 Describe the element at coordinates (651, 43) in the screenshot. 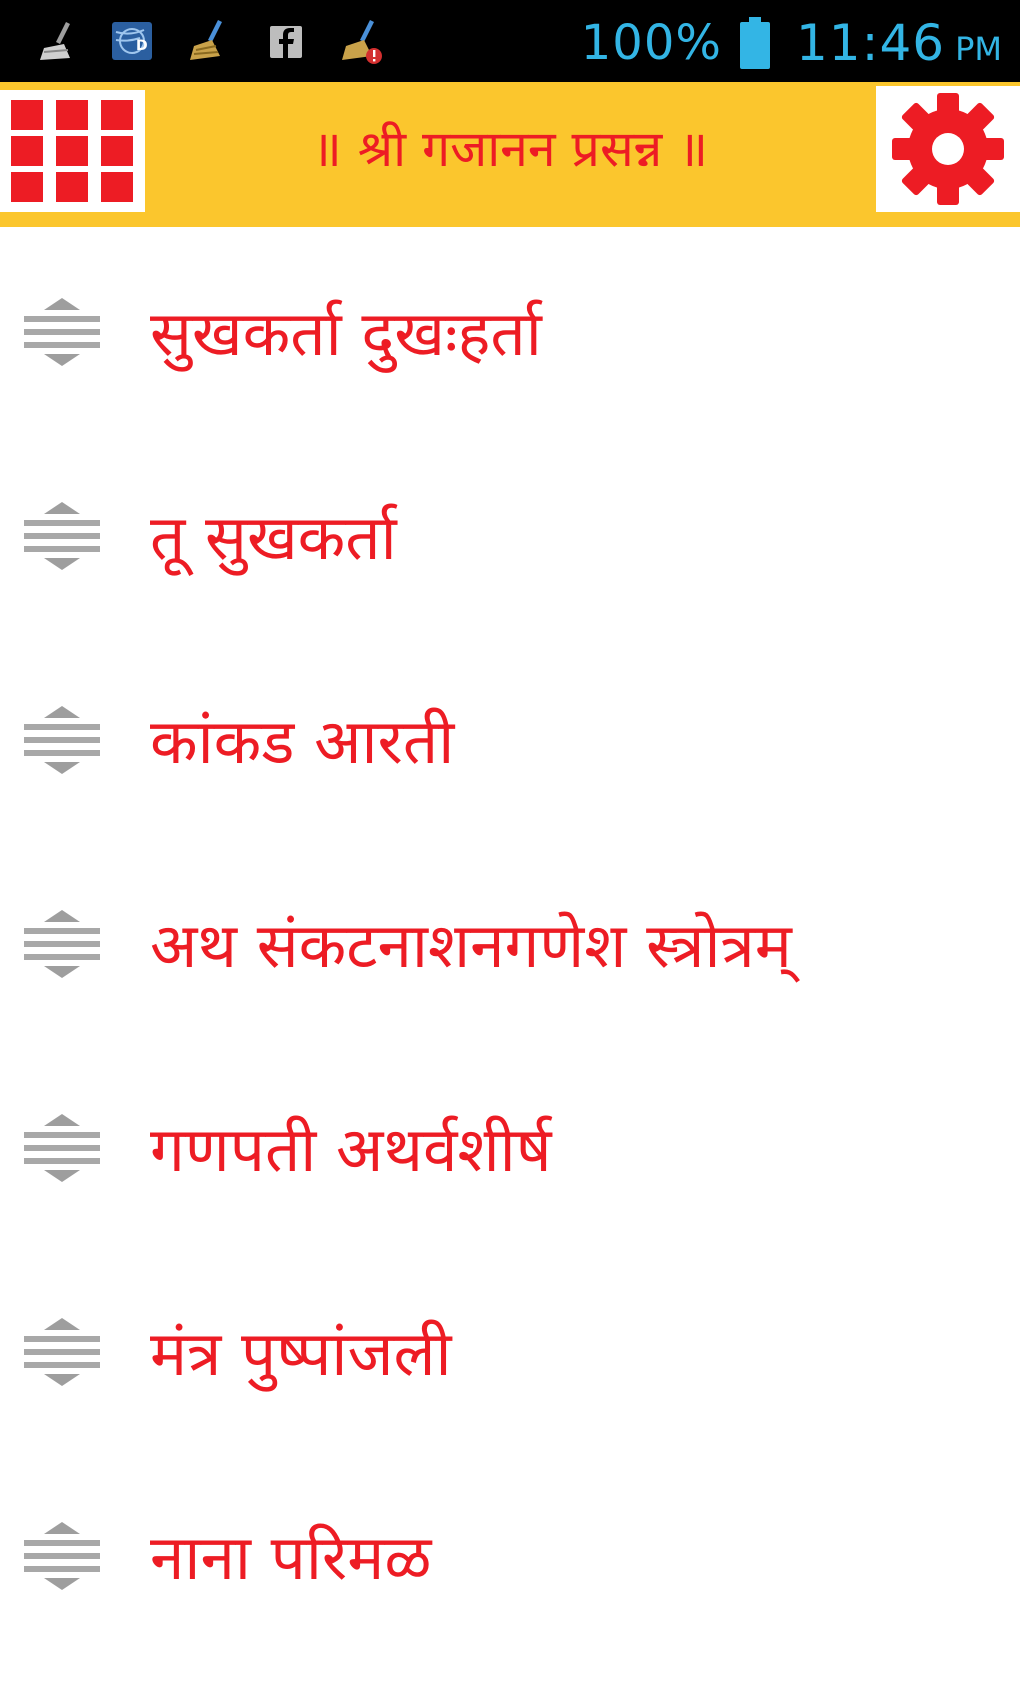

I see `battery-percent: 100%` at that location.